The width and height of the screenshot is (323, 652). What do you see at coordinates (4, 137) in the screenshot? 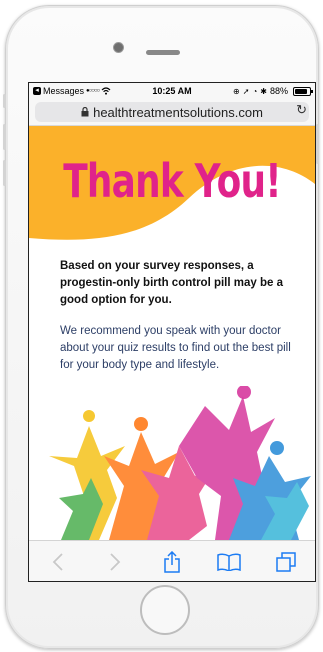
I see `volume-up-button` at bounding box center [4, 137].